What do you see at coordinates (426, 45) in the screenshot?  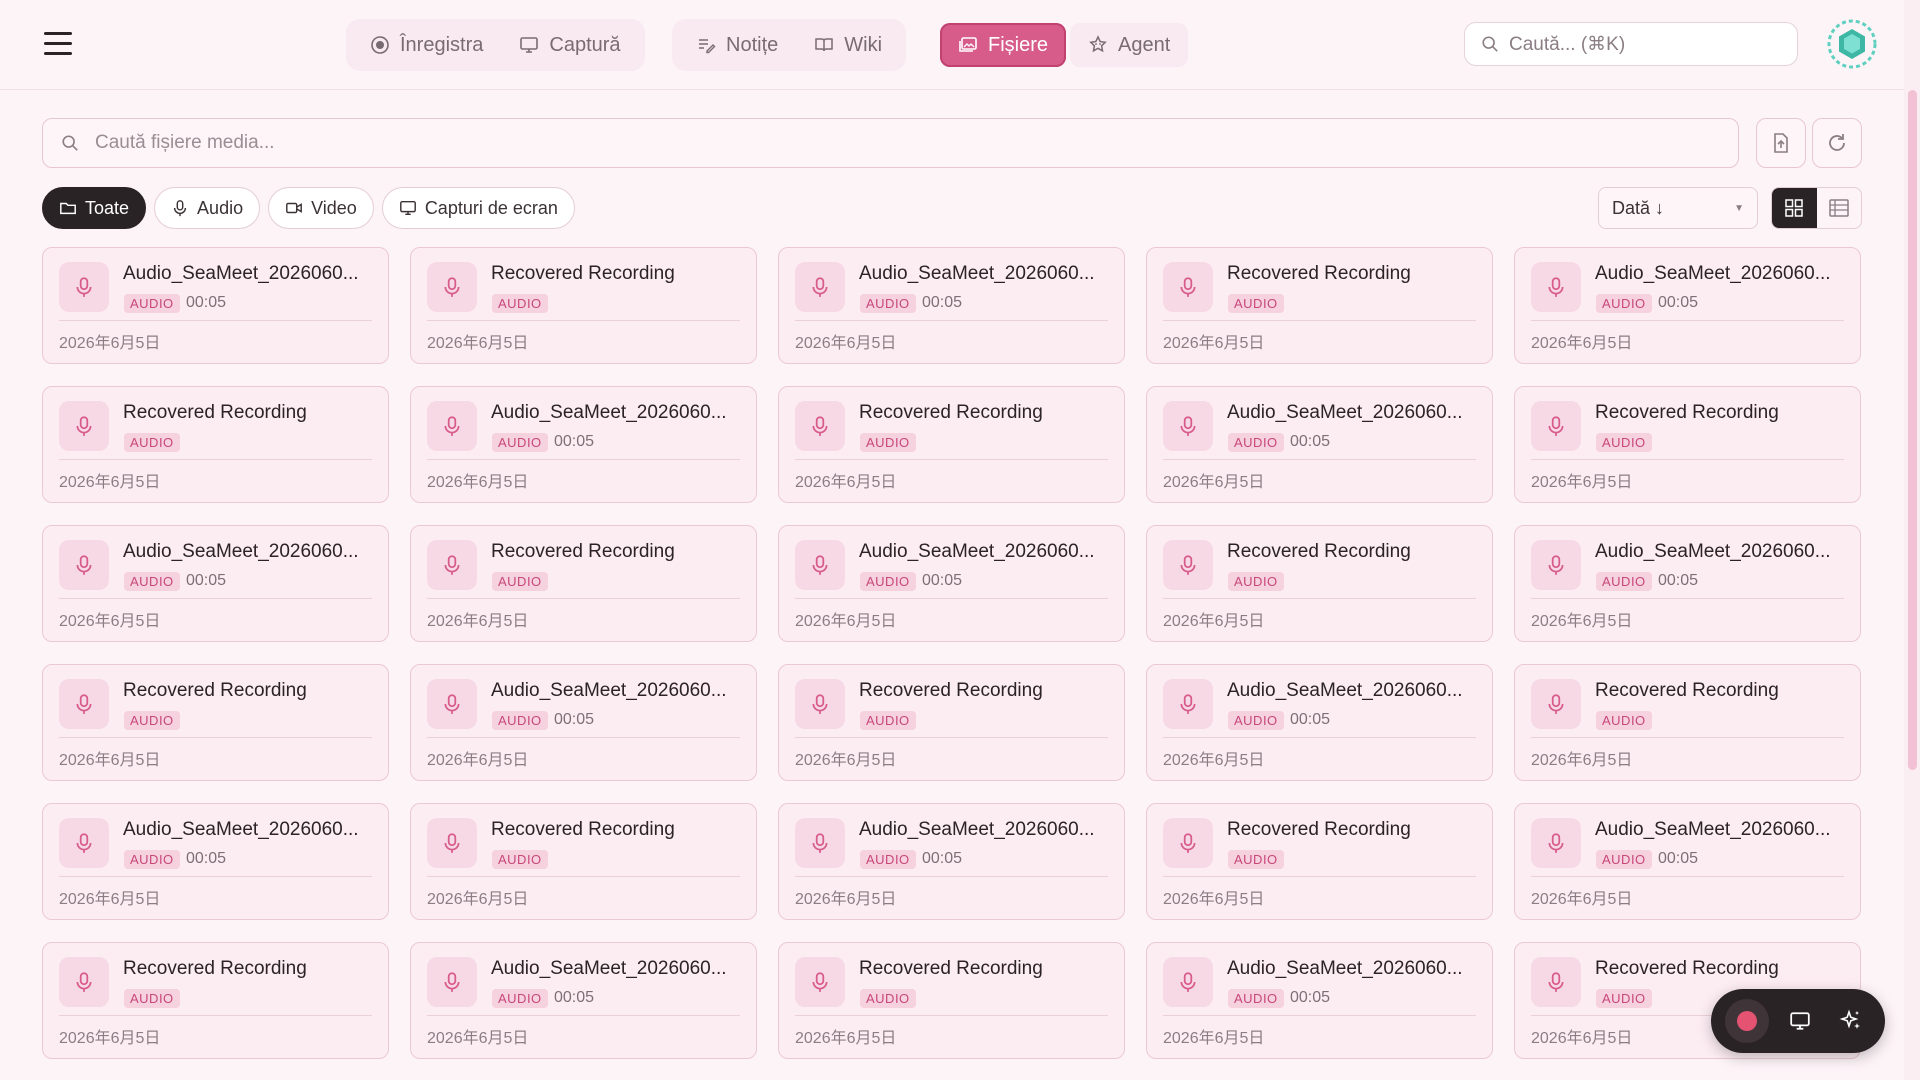 I see `nav-inregistra: Înregistra` at bounding box center [426, 45].